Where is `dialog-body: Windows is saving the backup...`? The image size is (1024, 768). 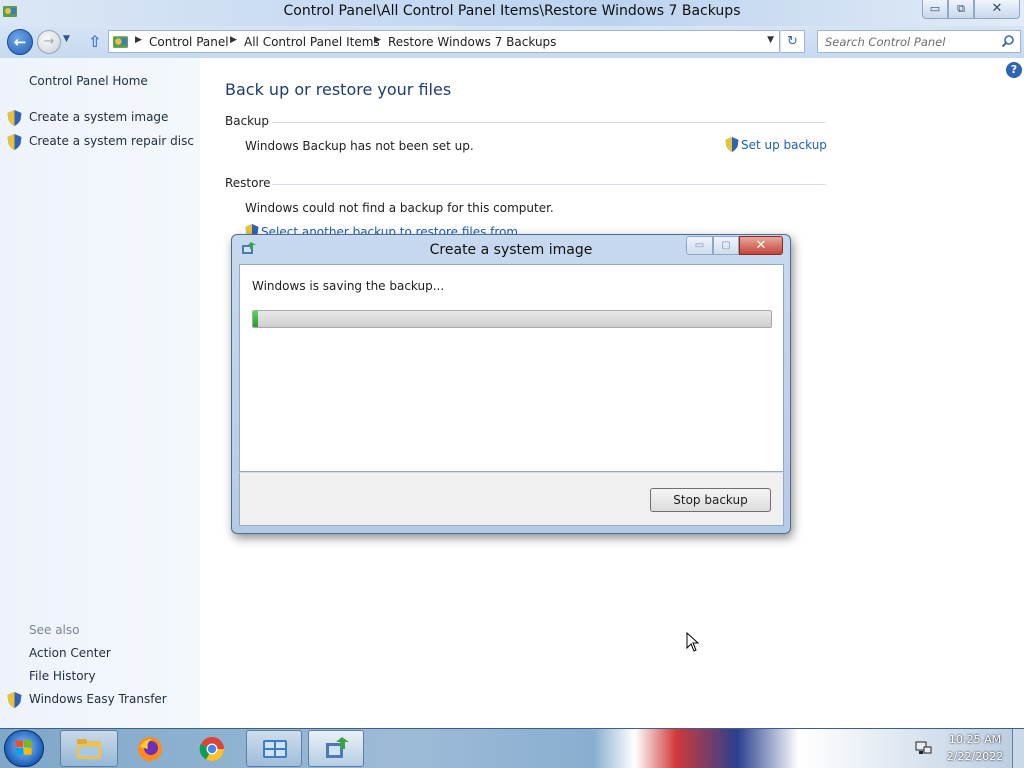 dialog-body: Windows is saving the backup... is located at coordinates (511, 368).